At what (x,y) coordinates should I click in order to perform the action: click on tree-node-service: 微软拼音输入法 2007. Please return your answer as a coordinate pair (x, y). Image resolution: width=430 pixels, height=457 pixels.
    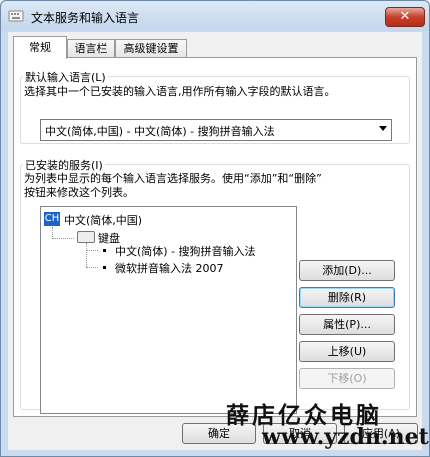
    Looking at the image, I should click on (169, 268).